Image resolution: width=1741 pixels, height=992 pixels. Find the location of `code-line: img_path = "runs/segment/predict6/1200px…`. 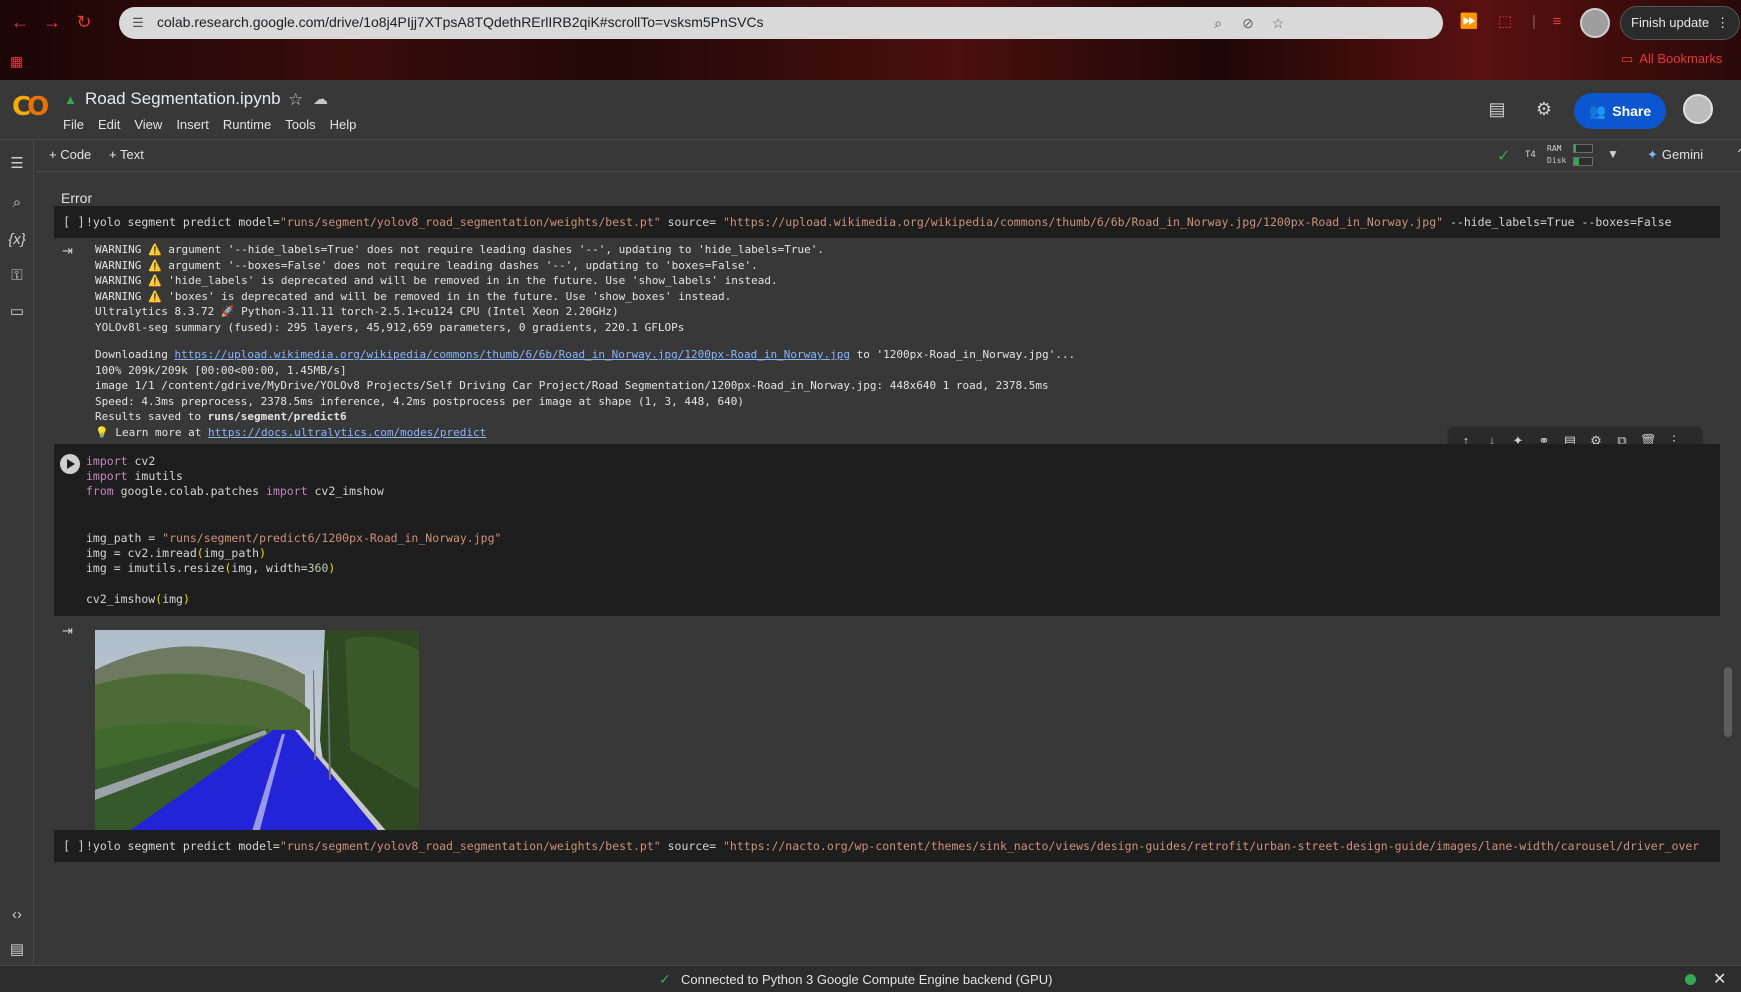

code-line: img_path = "runs/segment/predict6/1200px… is located at coordinates (293, 538).